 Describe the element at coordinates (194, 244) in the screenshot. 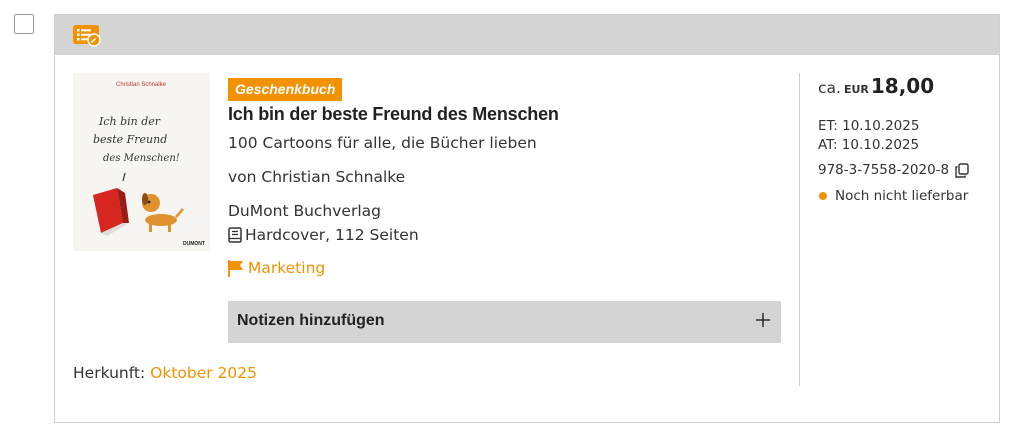

I see `cover-publisher-mark: DUMONT` at that location.